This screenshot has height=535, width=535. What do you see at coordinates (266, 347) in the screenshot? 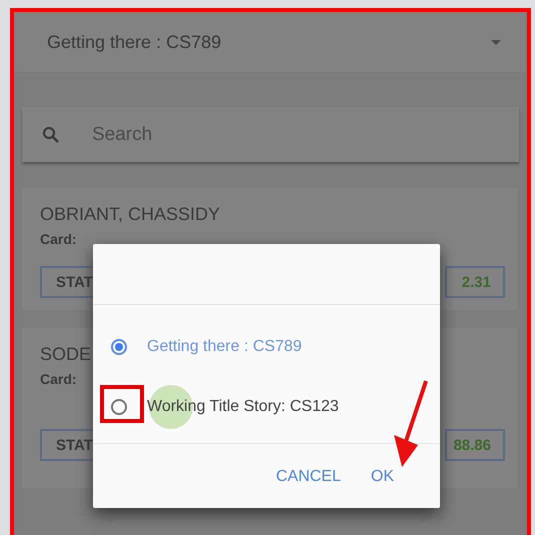
I see `radio-option: Getting there : CS789` at bounding box center [266, 347].